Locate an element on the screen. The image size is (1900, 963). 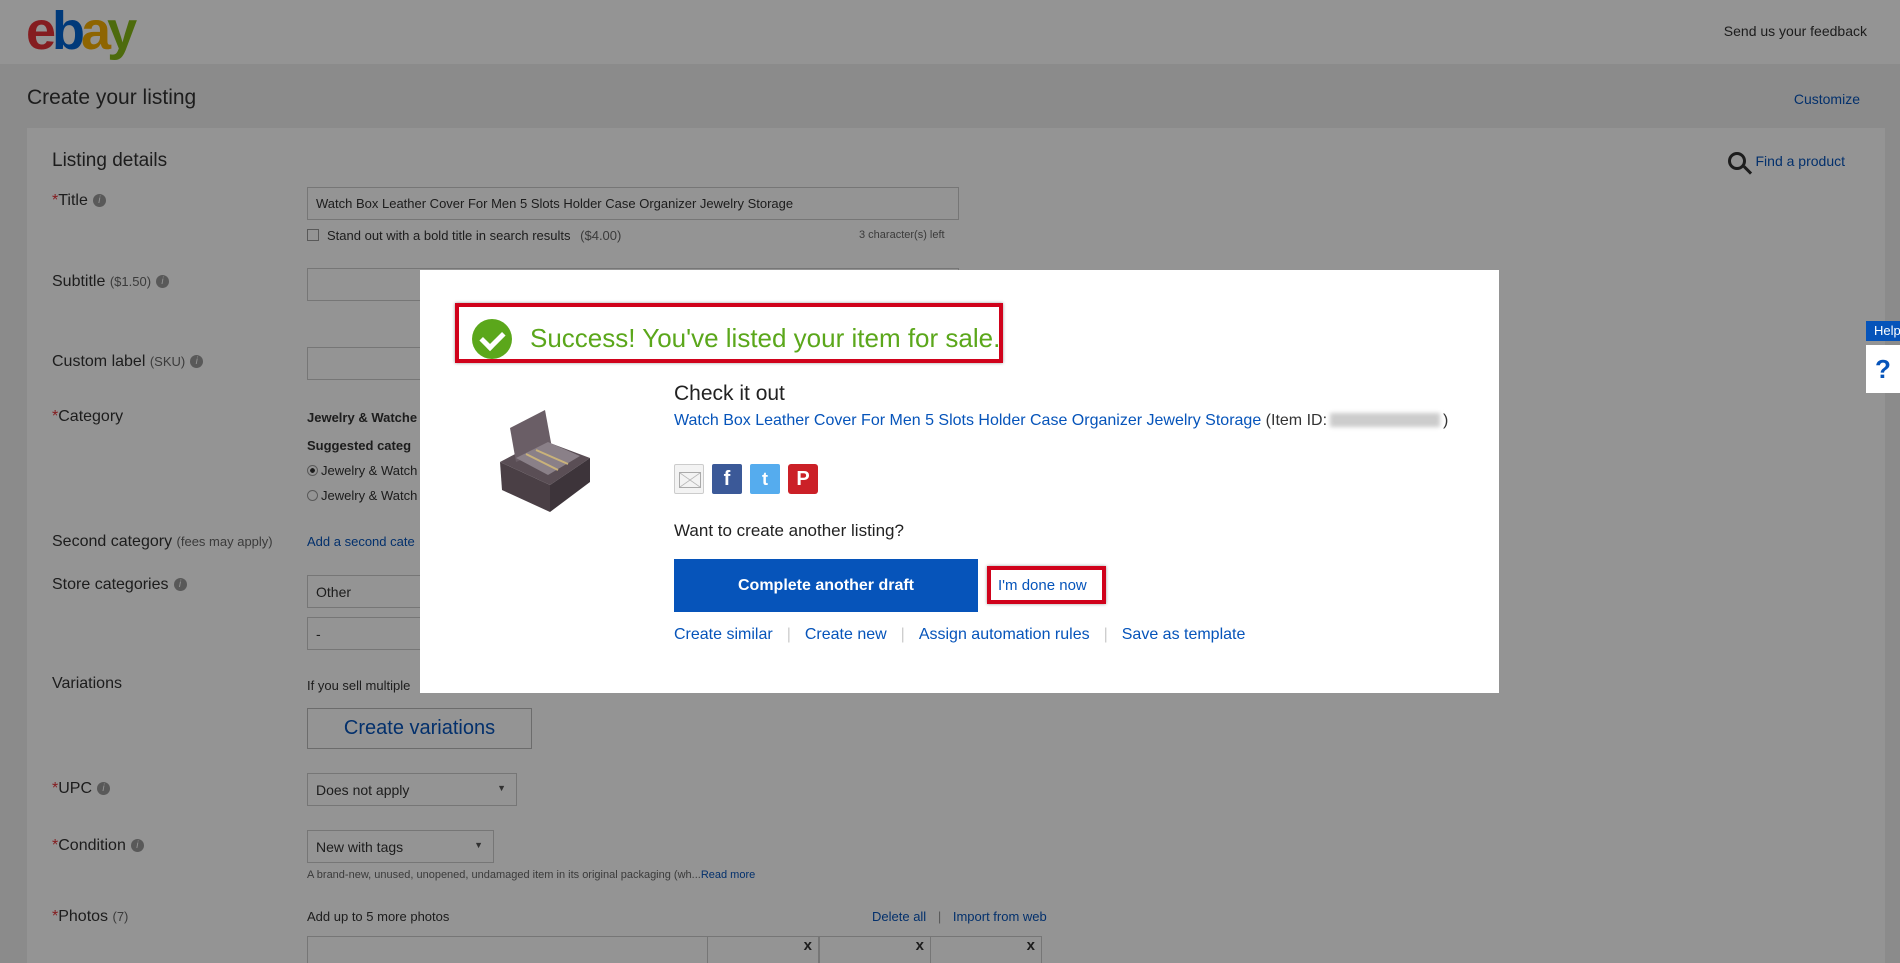
twitter-icon: t is located at coordinates (765, 479).